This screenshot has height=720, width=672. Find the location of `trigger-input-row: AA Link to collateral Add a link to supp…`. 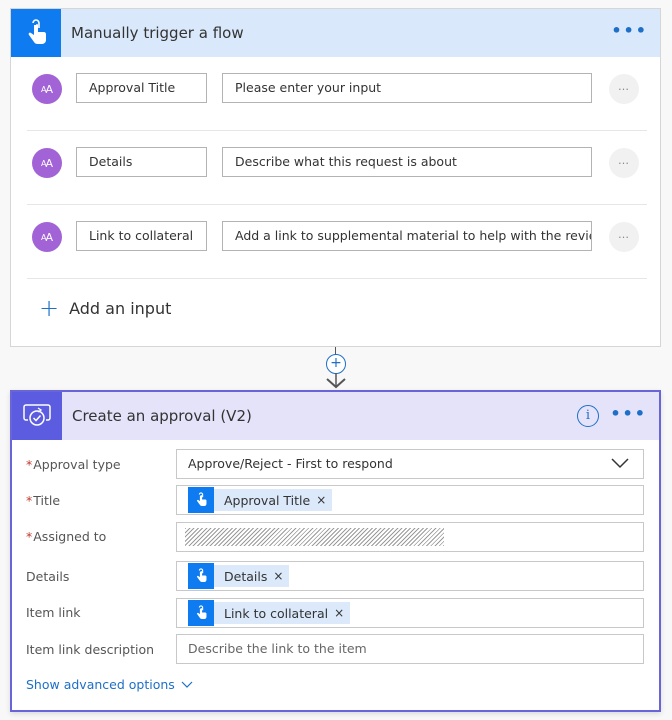

trigger-input-row: AA Link to collateral Add a link to supp… is located at coordinates (337, 242).